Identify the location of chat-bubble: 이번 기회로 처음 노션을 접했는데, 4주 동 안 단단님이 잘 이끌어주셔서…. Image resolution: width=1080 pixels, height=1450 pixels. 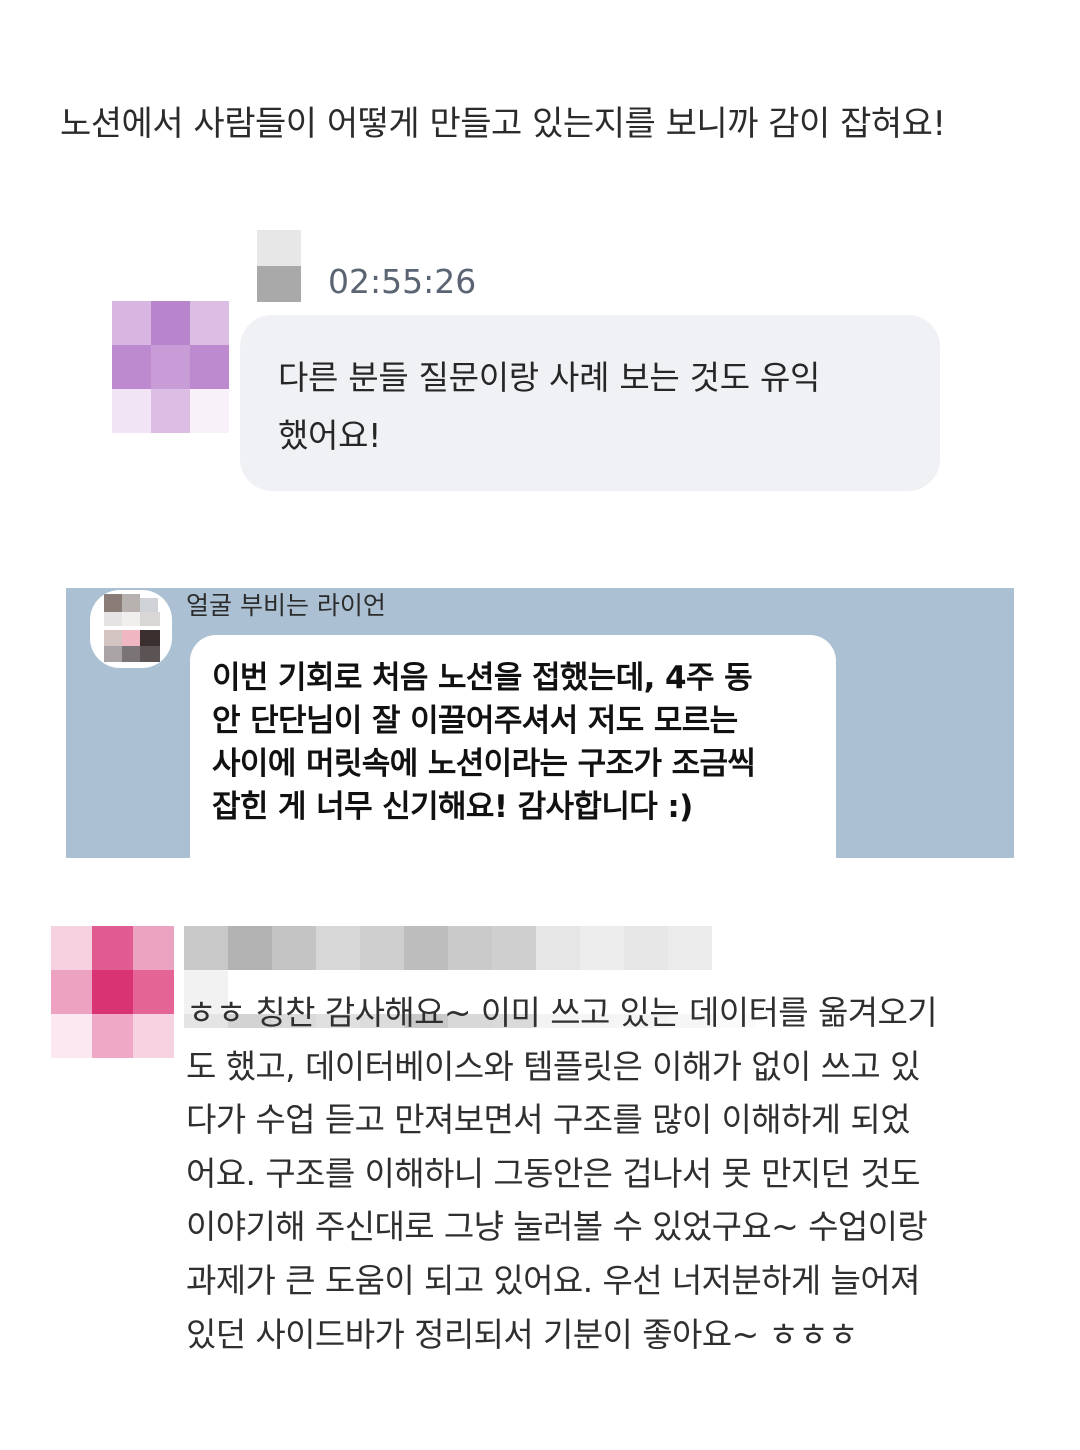
(513, 746).